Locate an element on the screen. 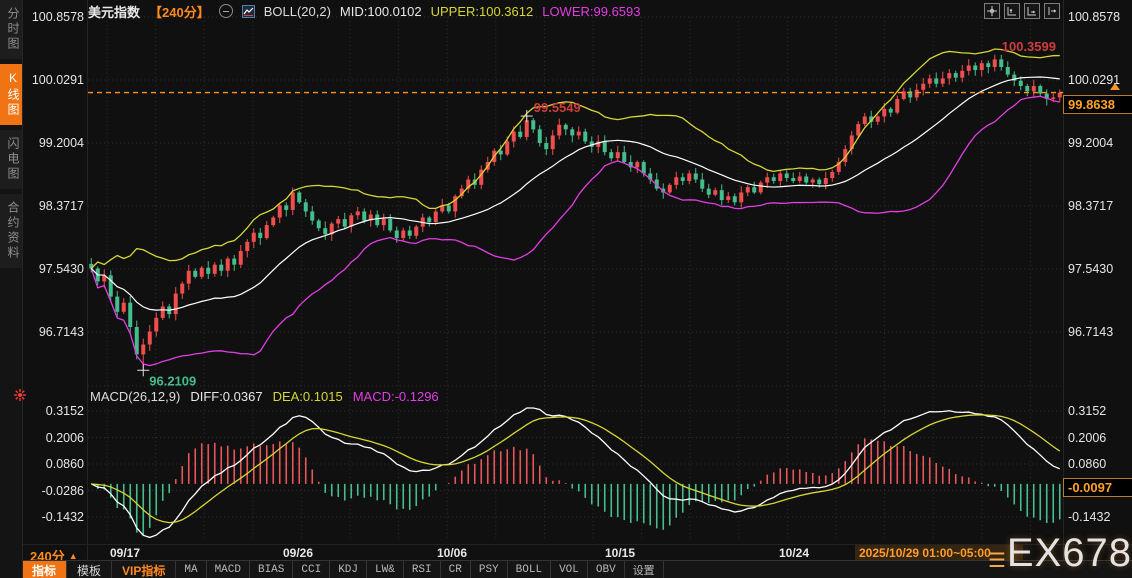 This screenshot has width=1132, height=578. indicator-psy: PSY is located at coordinates (489, 569).